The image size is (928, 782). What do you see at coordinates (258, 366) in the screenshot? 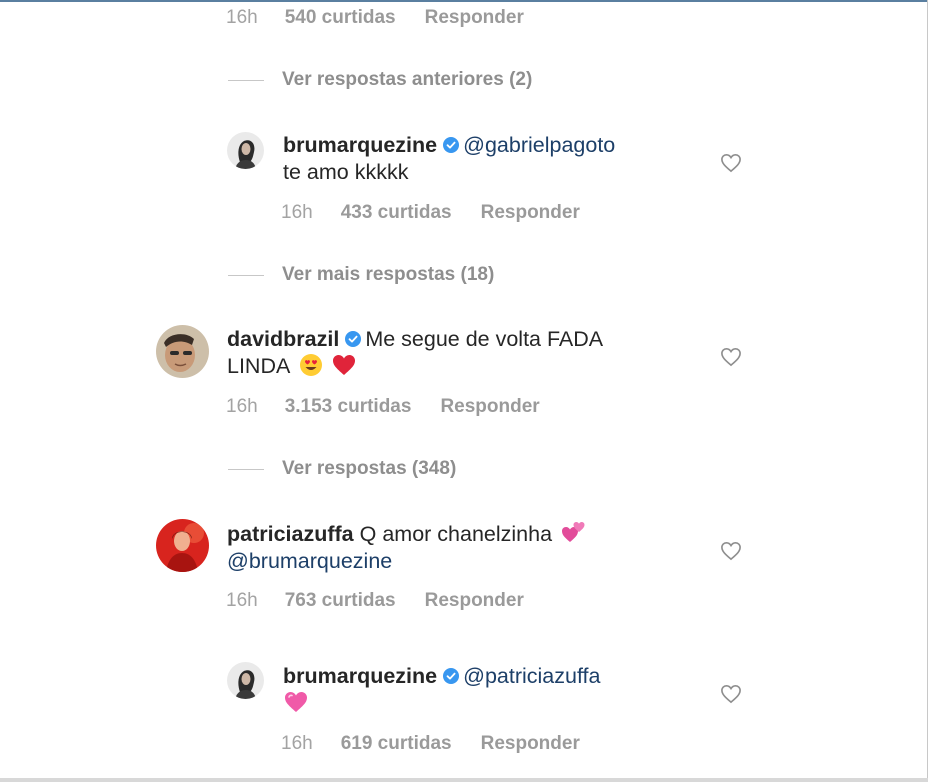
I see `comment-body-continued: LINDA` at bounding box center [258, 366].